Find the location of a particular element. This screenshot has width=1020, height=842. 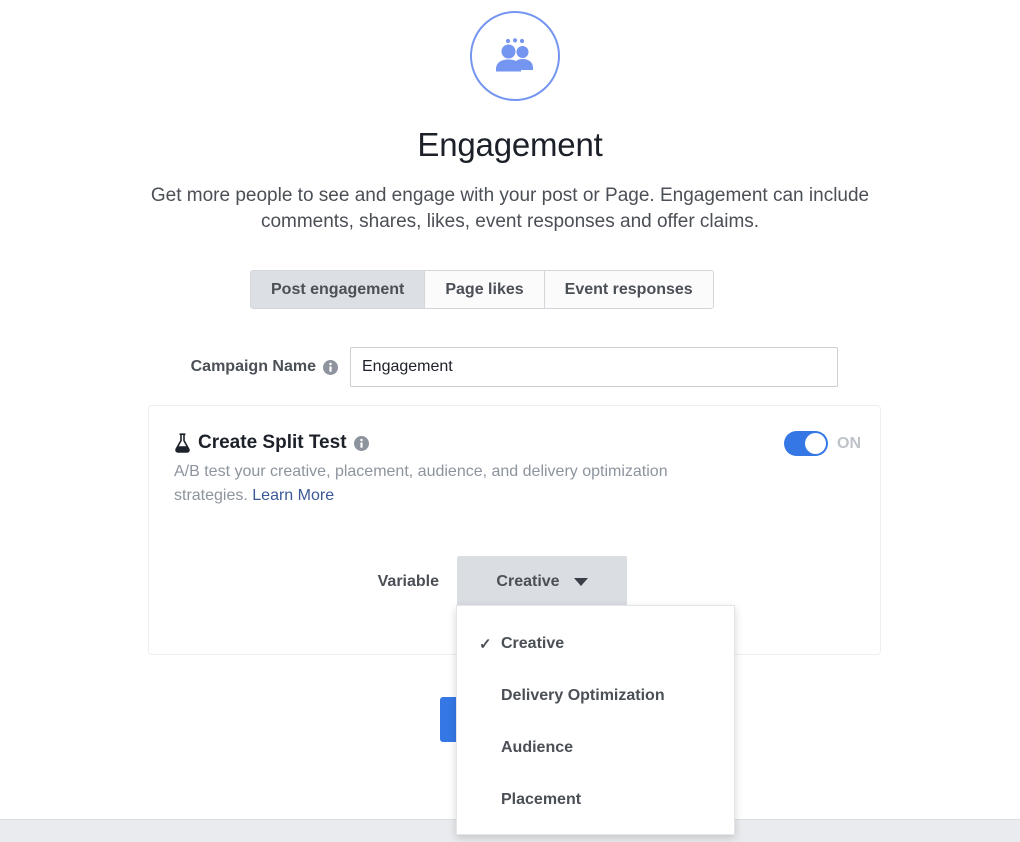

tab-page-likes: Page likes is located at coordinates (485, 289).